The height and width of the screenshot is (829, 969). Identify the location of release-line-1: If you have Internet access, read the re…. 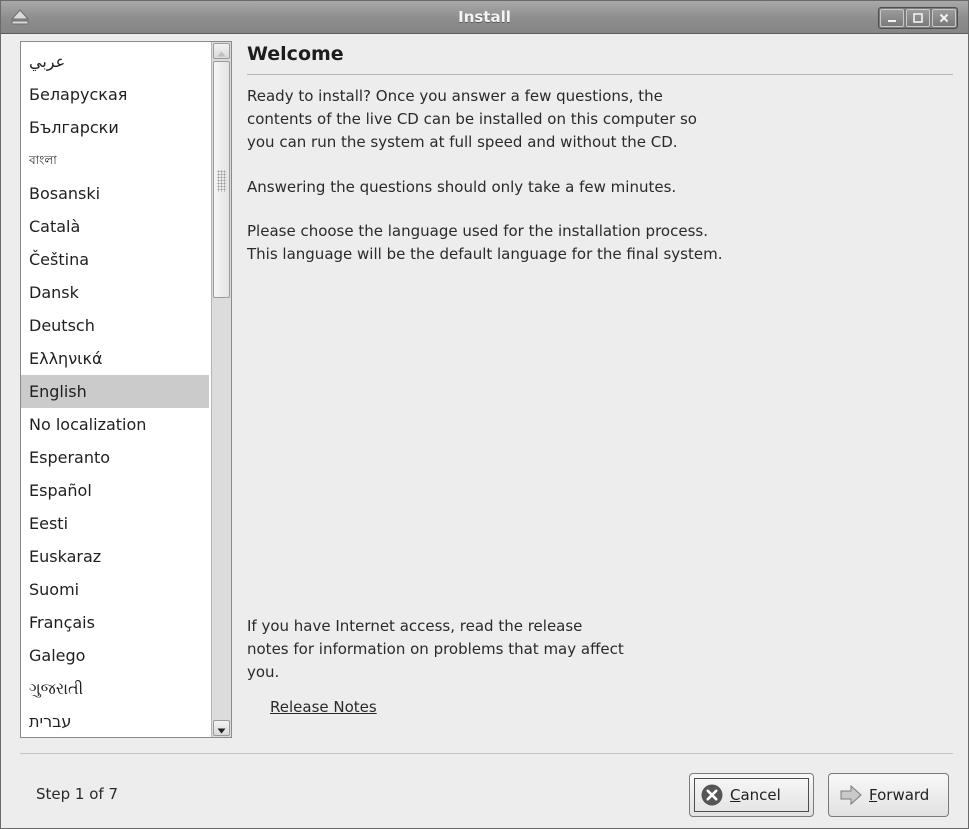
(415, 626).